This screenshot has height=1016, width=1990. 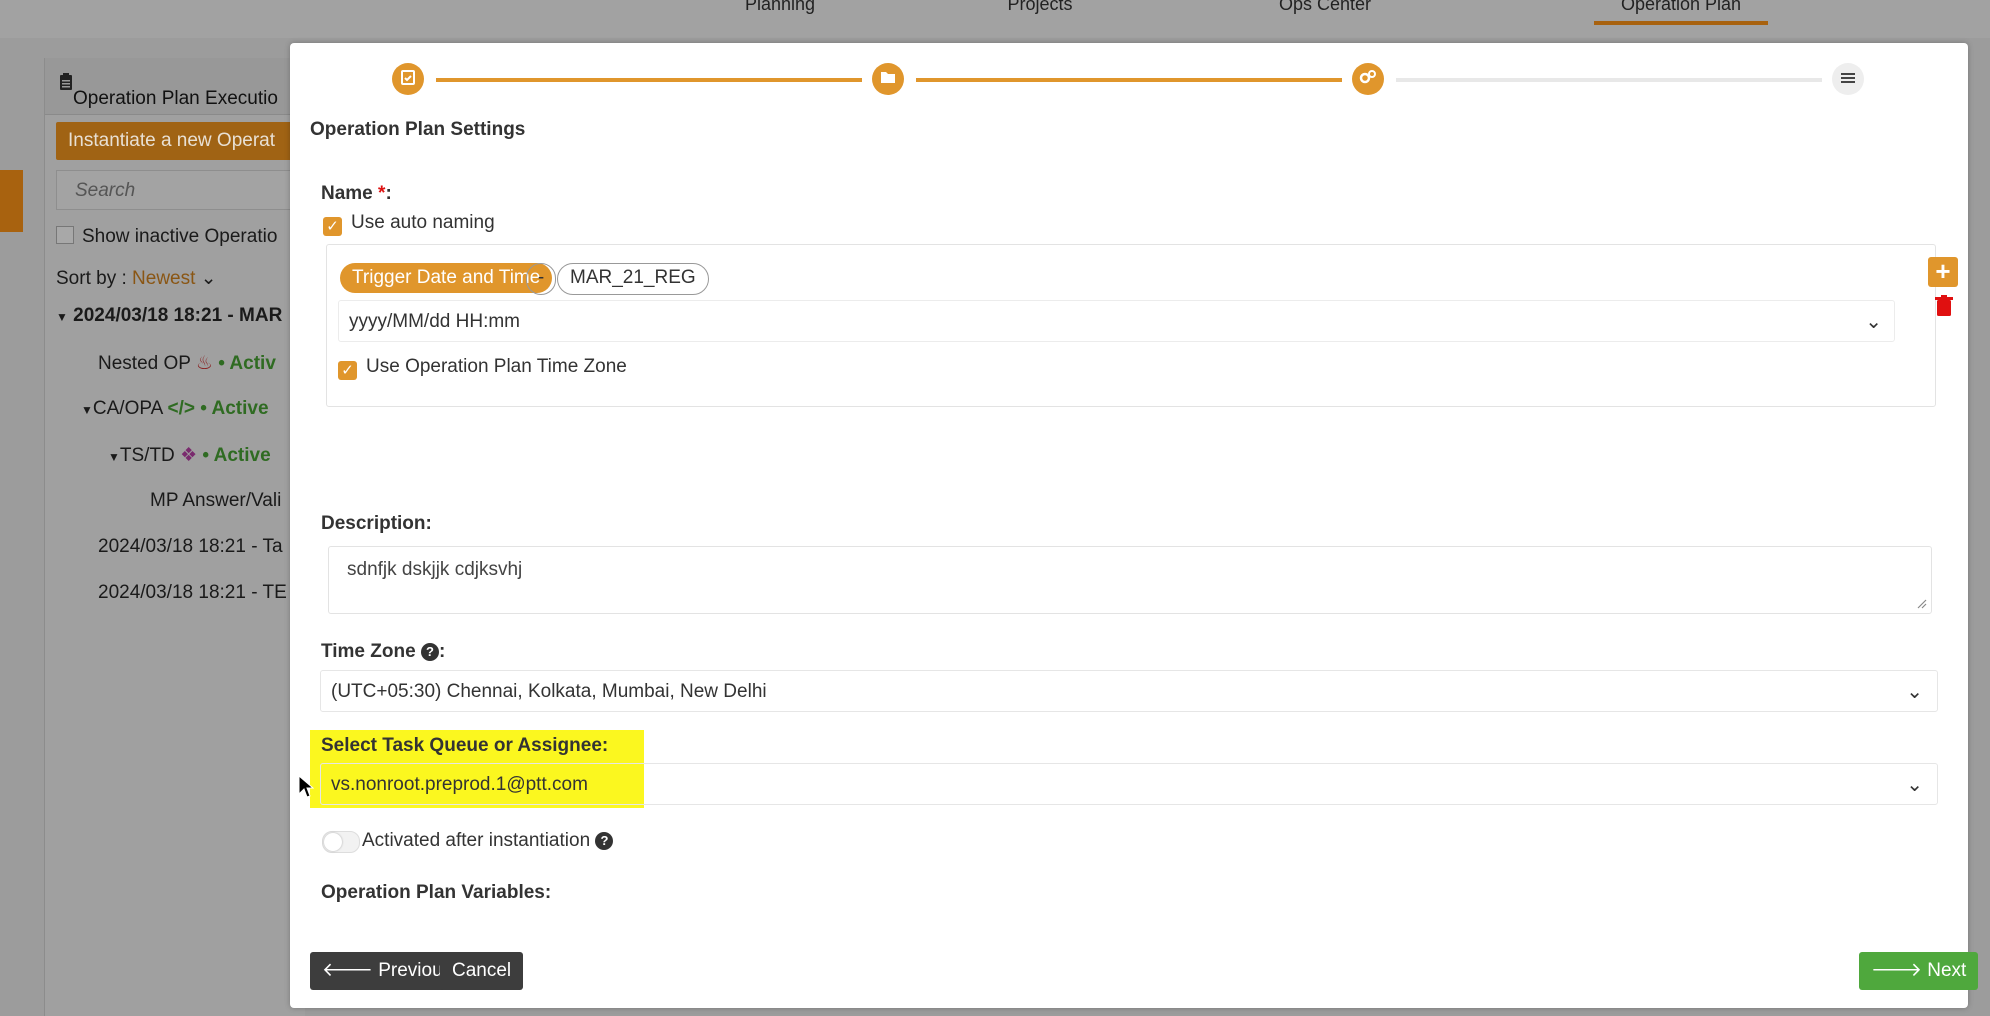 I want to click on tree-item: 2024/03/18 18:21 - Ta, so click(x=190, y=547).